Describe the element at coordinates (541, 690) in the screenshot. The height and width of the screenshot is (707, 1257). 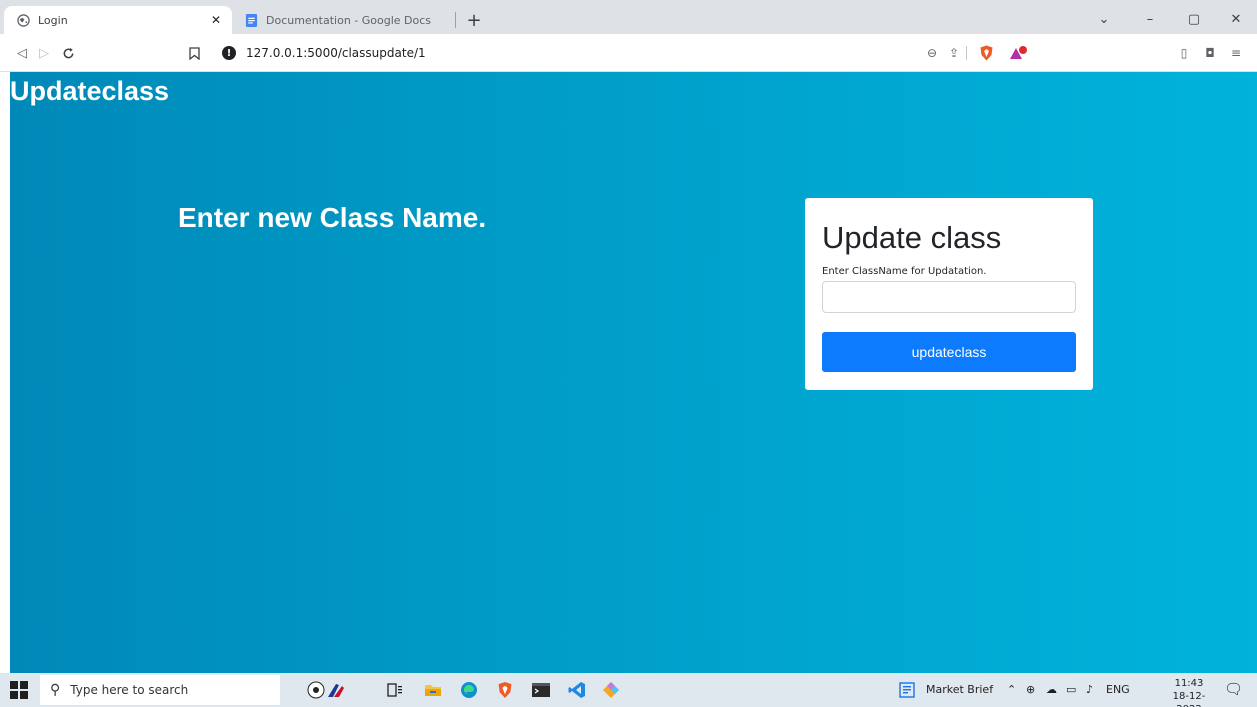
I see `terminal-icon` at that location.